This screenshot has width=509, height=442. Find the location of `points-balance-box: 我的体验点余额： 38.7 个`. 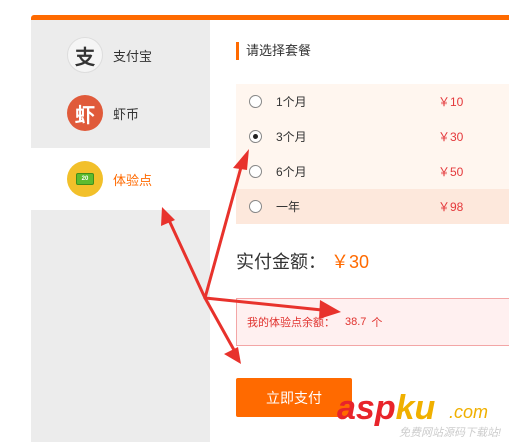

points-balance-box: 我的体验点余额： 38.7 个 is located at coordinates (372, 322).